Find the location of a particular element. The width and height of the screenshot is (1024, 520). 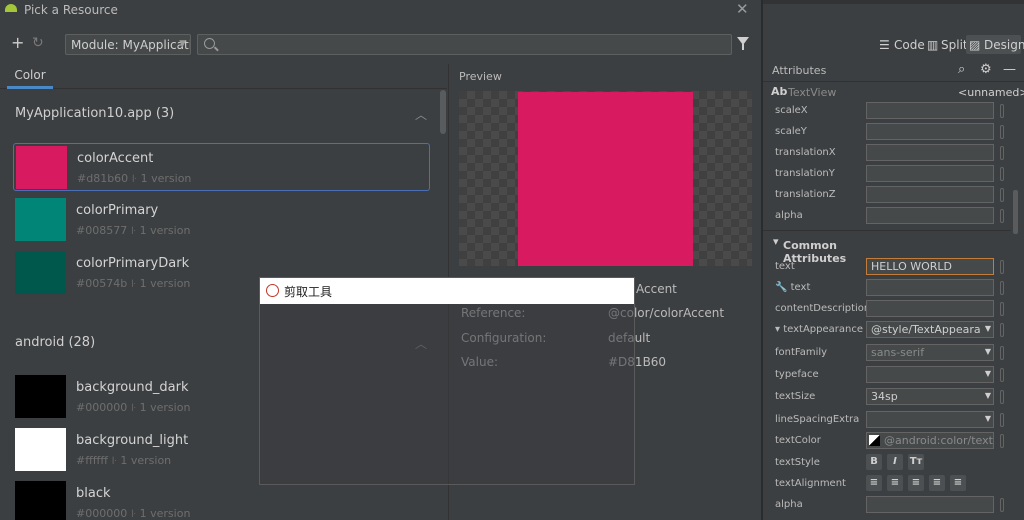

search-input is located at coordinates (464, 44).